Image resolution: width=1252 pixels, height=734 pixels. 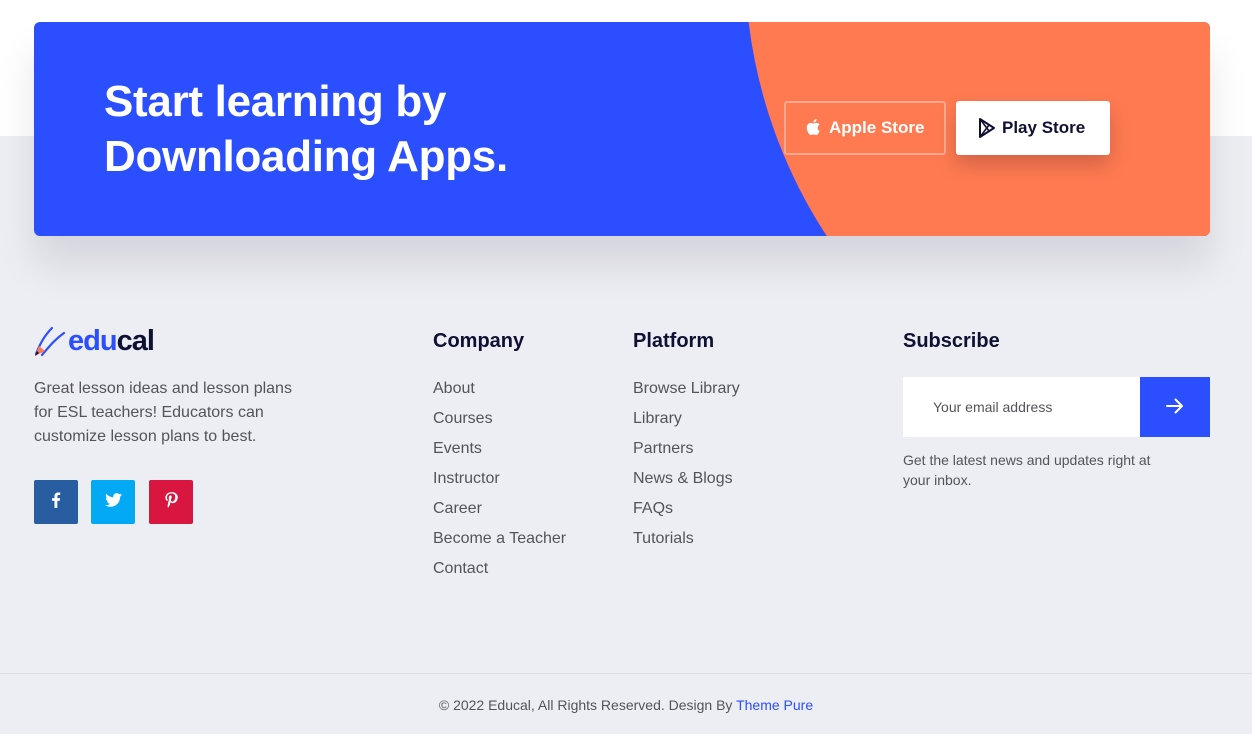 What do you see at coordinates (686, 392) in the screenshot?
I see `platform-link-browse-library: Browse Library` at bounding box center [686, 392].